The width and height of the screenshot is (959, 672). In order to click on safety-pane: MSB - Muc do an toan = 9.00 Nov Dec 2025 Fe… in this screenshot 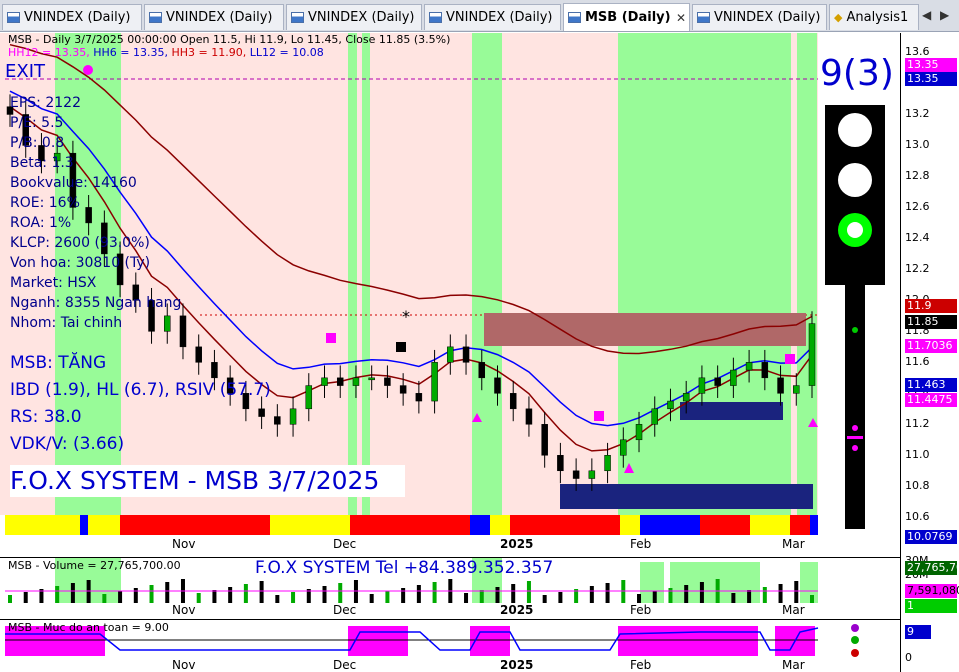, I will do `click(450, 645)`.